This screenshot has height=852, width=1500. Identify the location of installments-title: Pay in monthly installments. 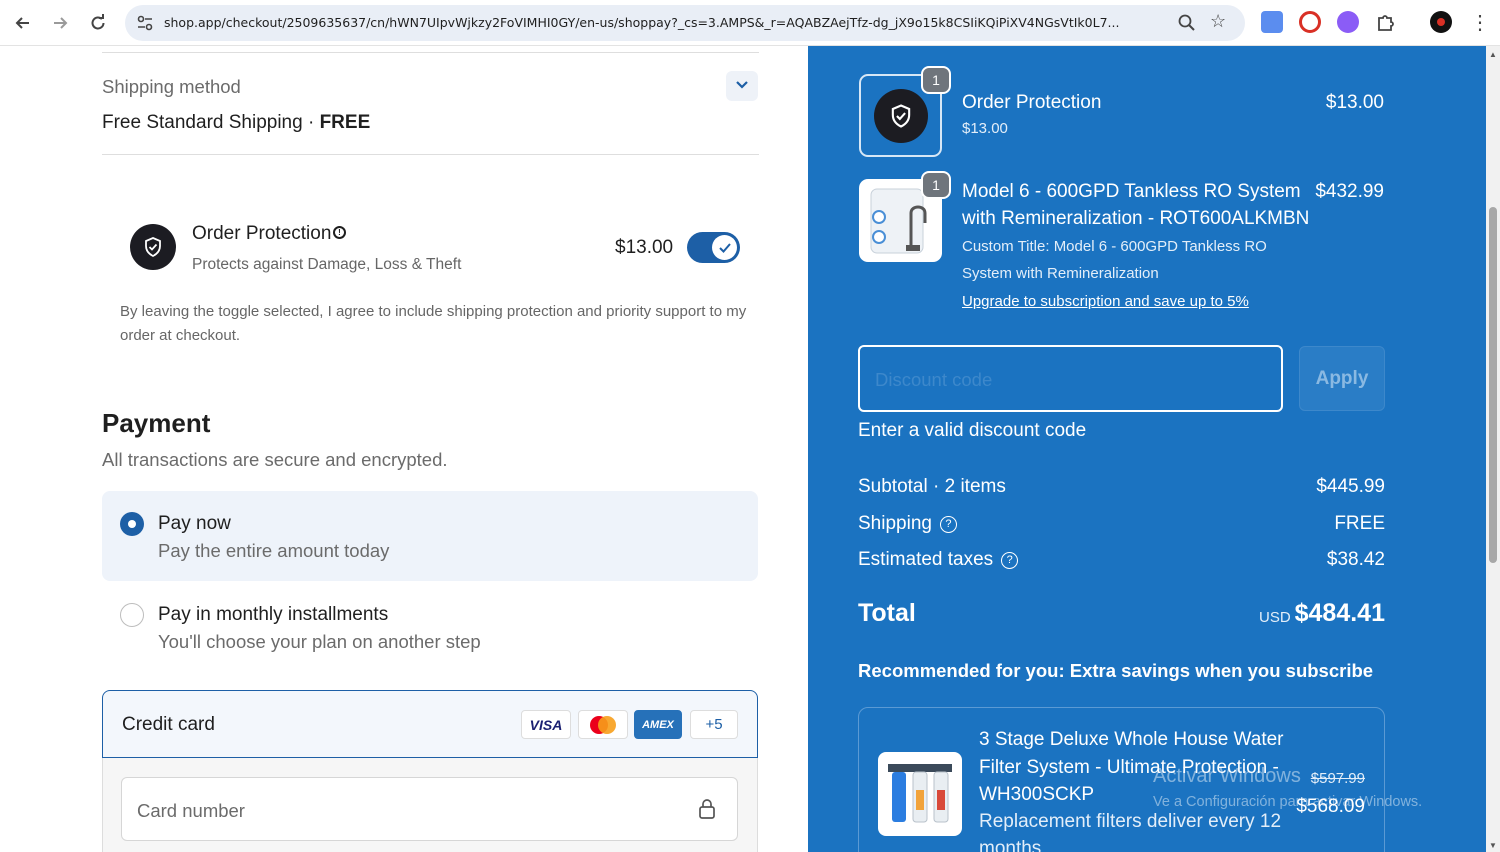
(273, 615).